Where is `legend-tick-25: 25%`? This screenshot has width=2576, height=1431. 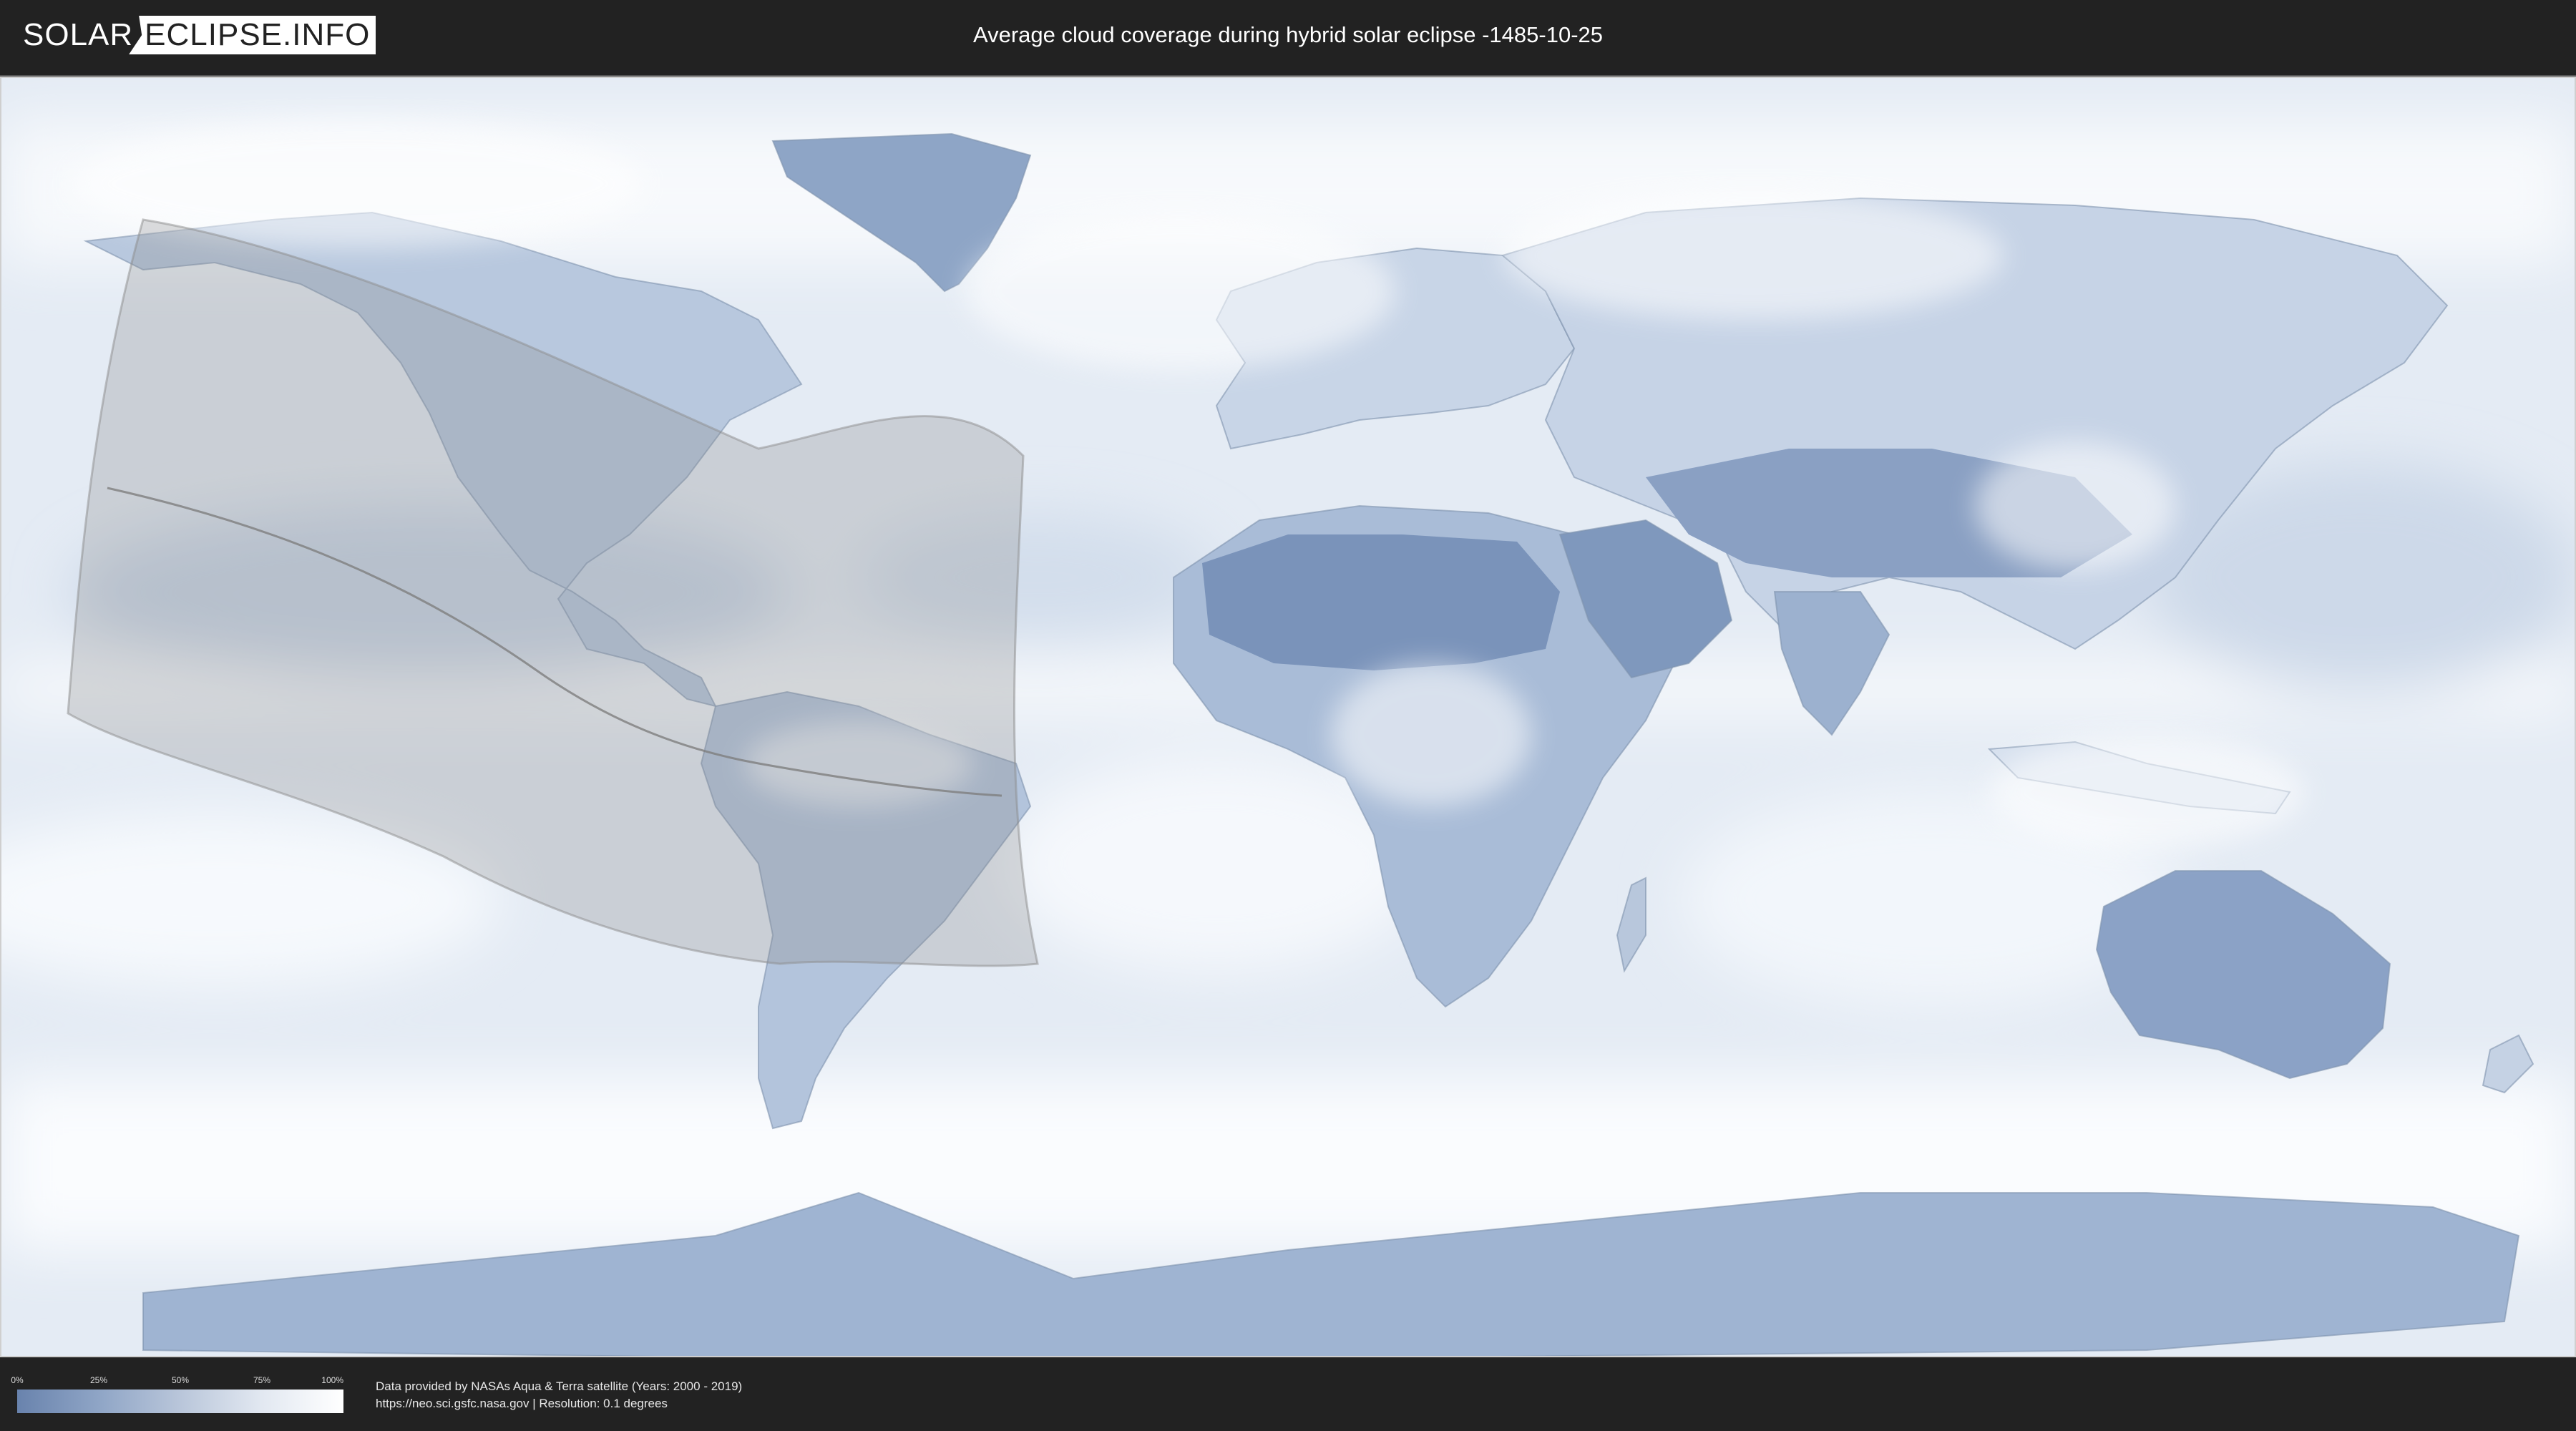
legend-tick-25: 25% is located at coordinates (98, 1380).